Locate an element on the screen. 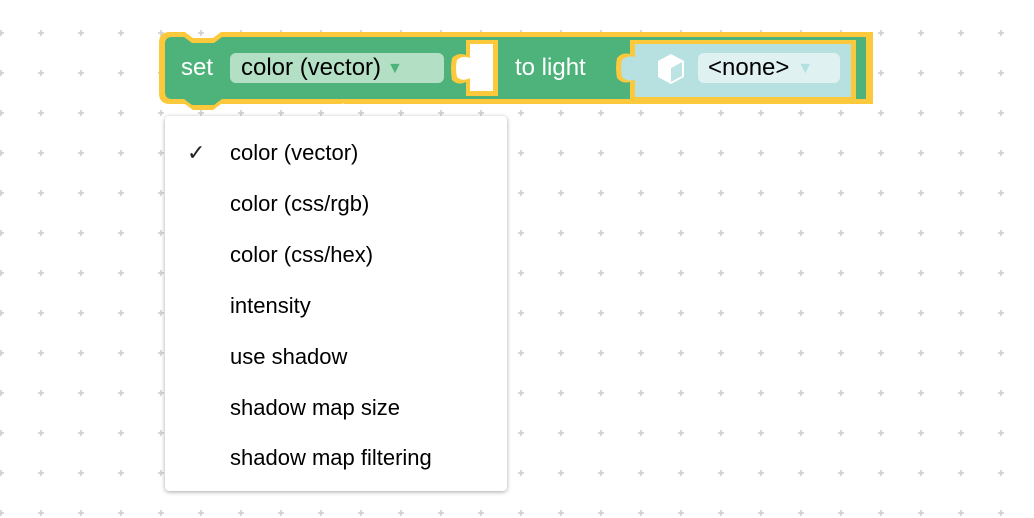 The height and width of the screenshot is (518, 1034). menu-item-shadow-map-filtering: shadow map filtering is located at coordinates (336, 457).